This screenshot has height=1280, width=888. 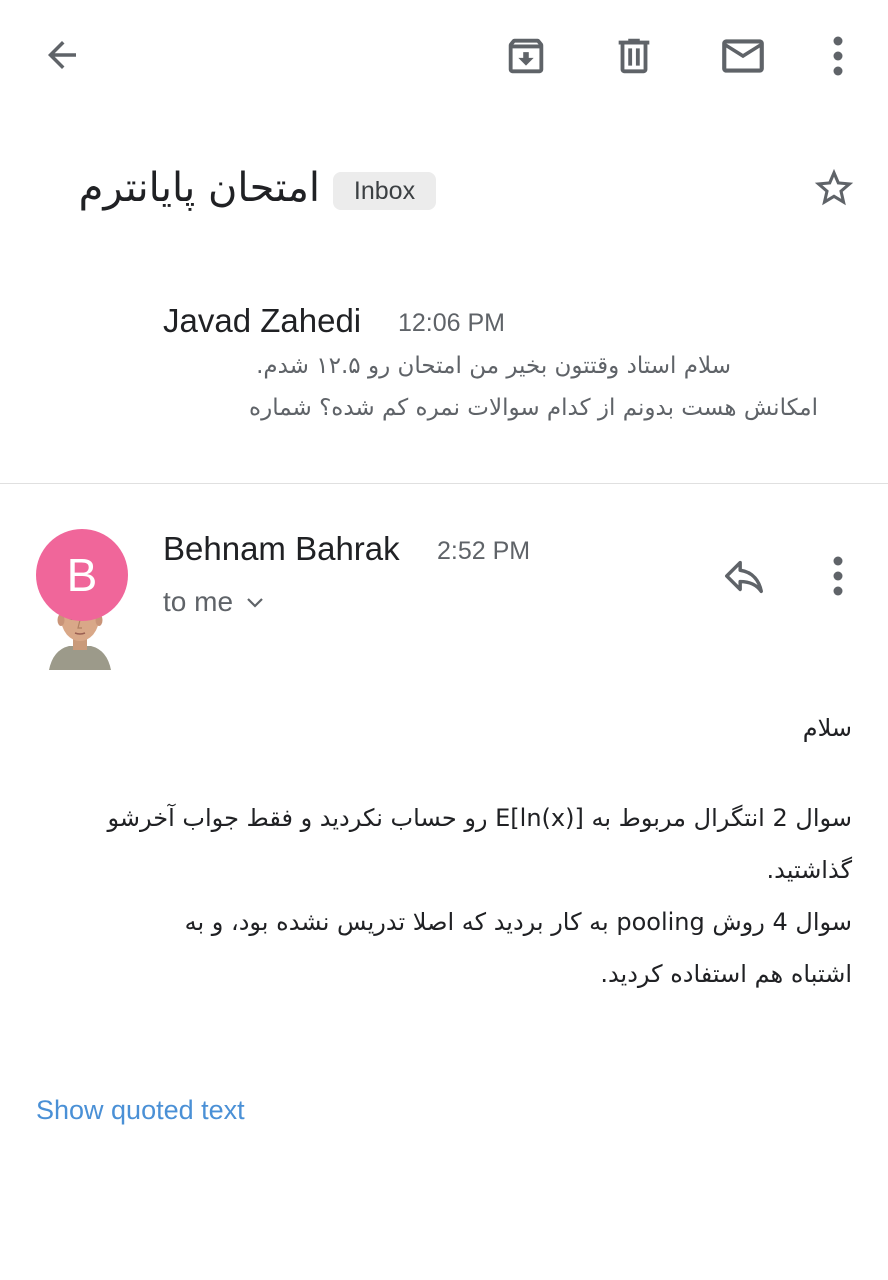 What do you see at coordinates (82, 575) in the screenshot?
I see `sender-avatar: B` at bounding box center [82, 575].